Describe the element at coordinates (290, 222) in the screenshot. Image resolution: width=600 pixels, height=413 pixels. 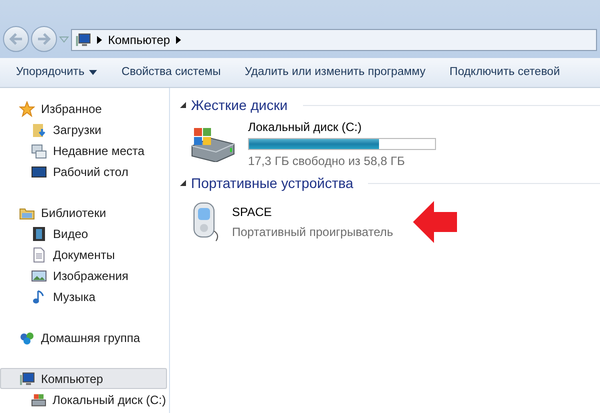
I see `device-tile: SPACE Портативный проигрыватель` at that location.